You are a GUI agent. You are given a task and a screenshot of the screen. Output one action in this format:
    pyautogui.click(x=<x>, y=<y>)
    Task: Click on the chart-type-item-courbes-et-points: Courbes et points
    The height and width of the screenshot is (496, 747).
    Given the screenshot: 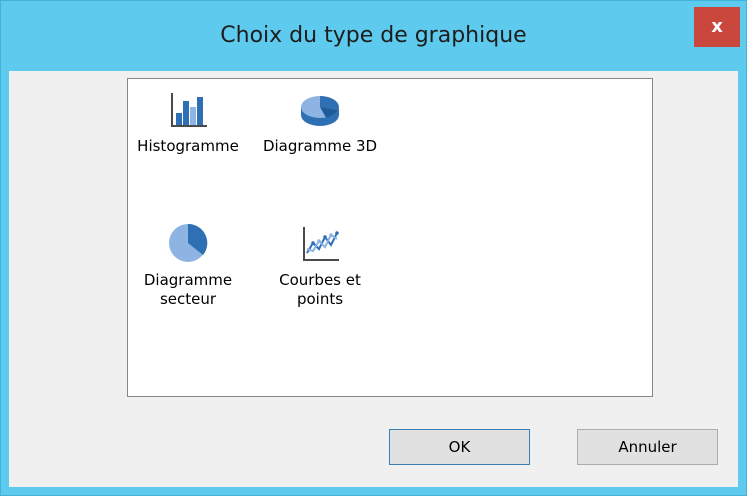 What is the action you would take?
    pyautogui.click(x=320, y=265)
    